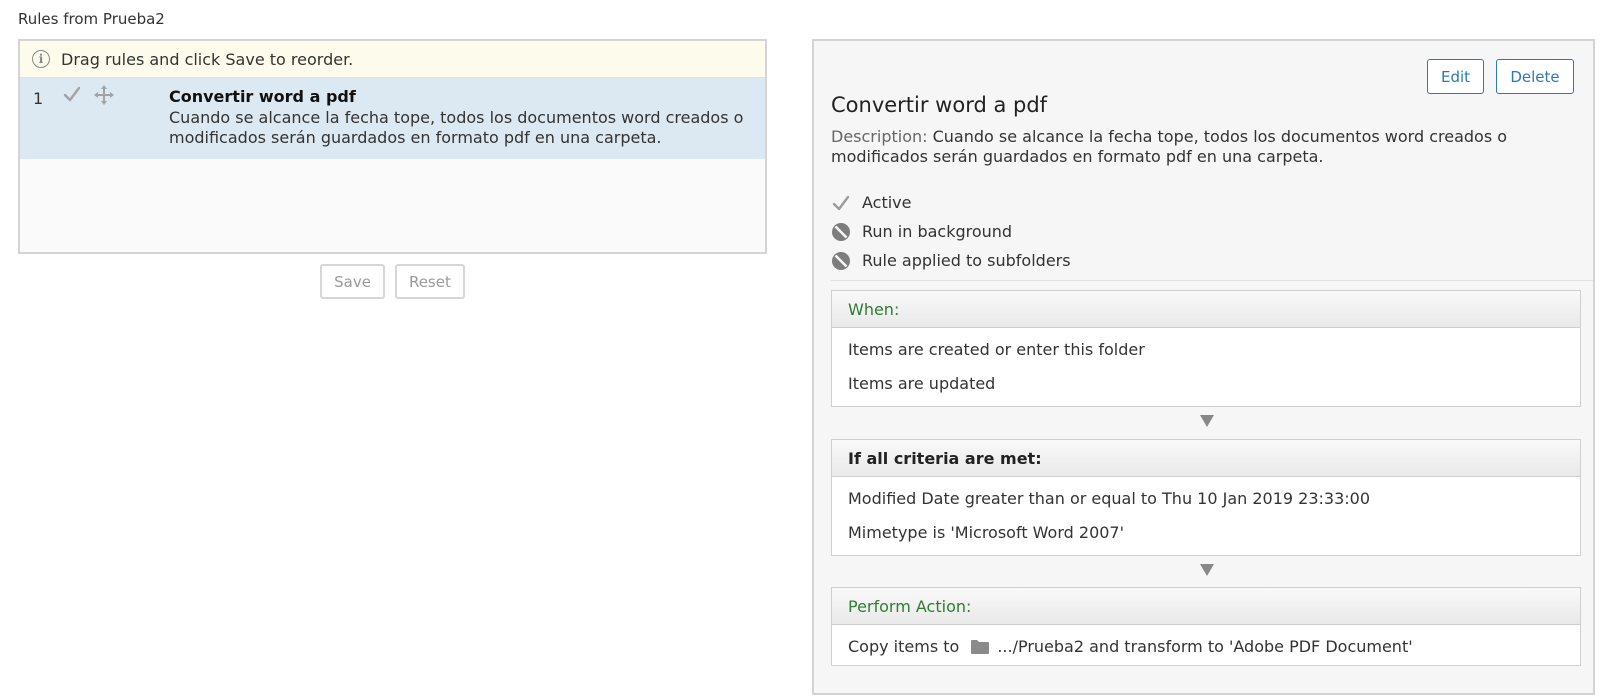  Describe the element at coordinates (207, 59) in the screenshot. I see `info-text: Drag rules and click Save to reorder.` at that location.